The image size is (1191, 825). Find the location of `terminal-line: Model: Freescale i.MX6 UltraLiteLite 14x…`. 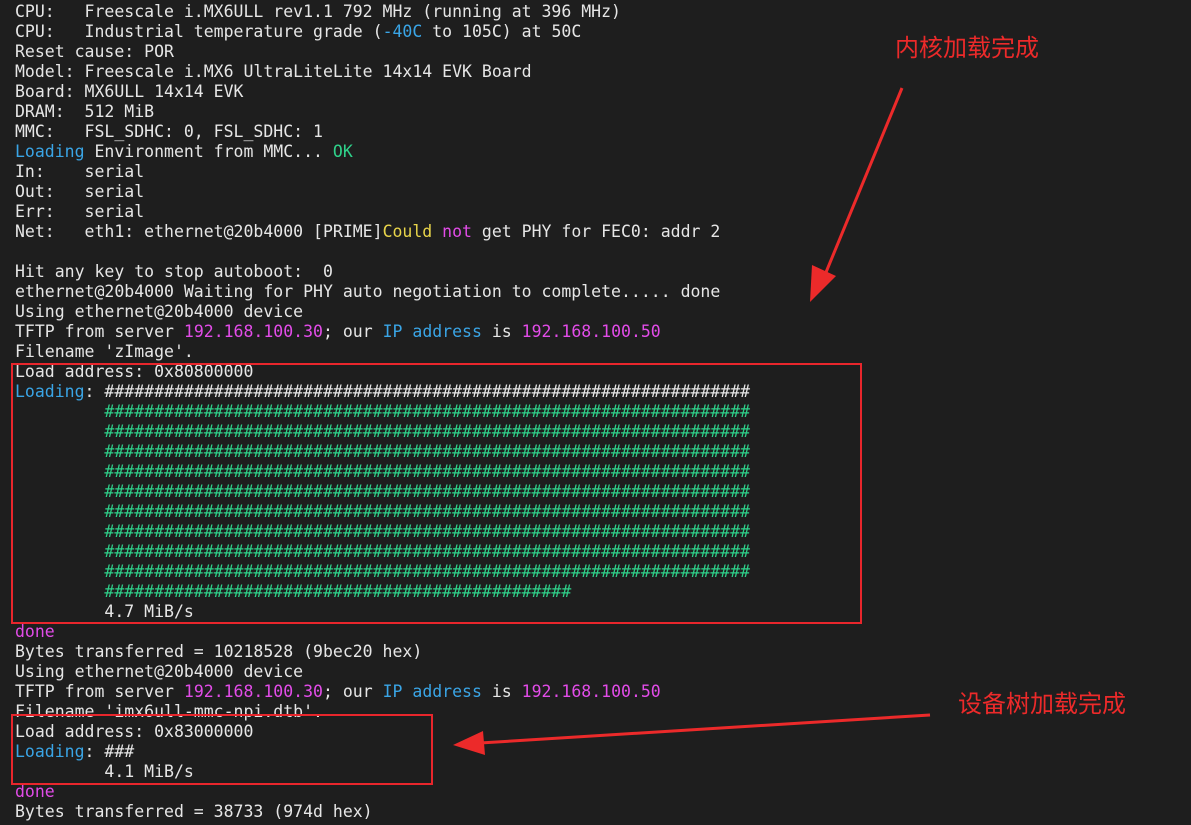

terminal-line: Model: Freescale i.MX6 UltraLiteLite 14x… is located at coordinates (600, 72).